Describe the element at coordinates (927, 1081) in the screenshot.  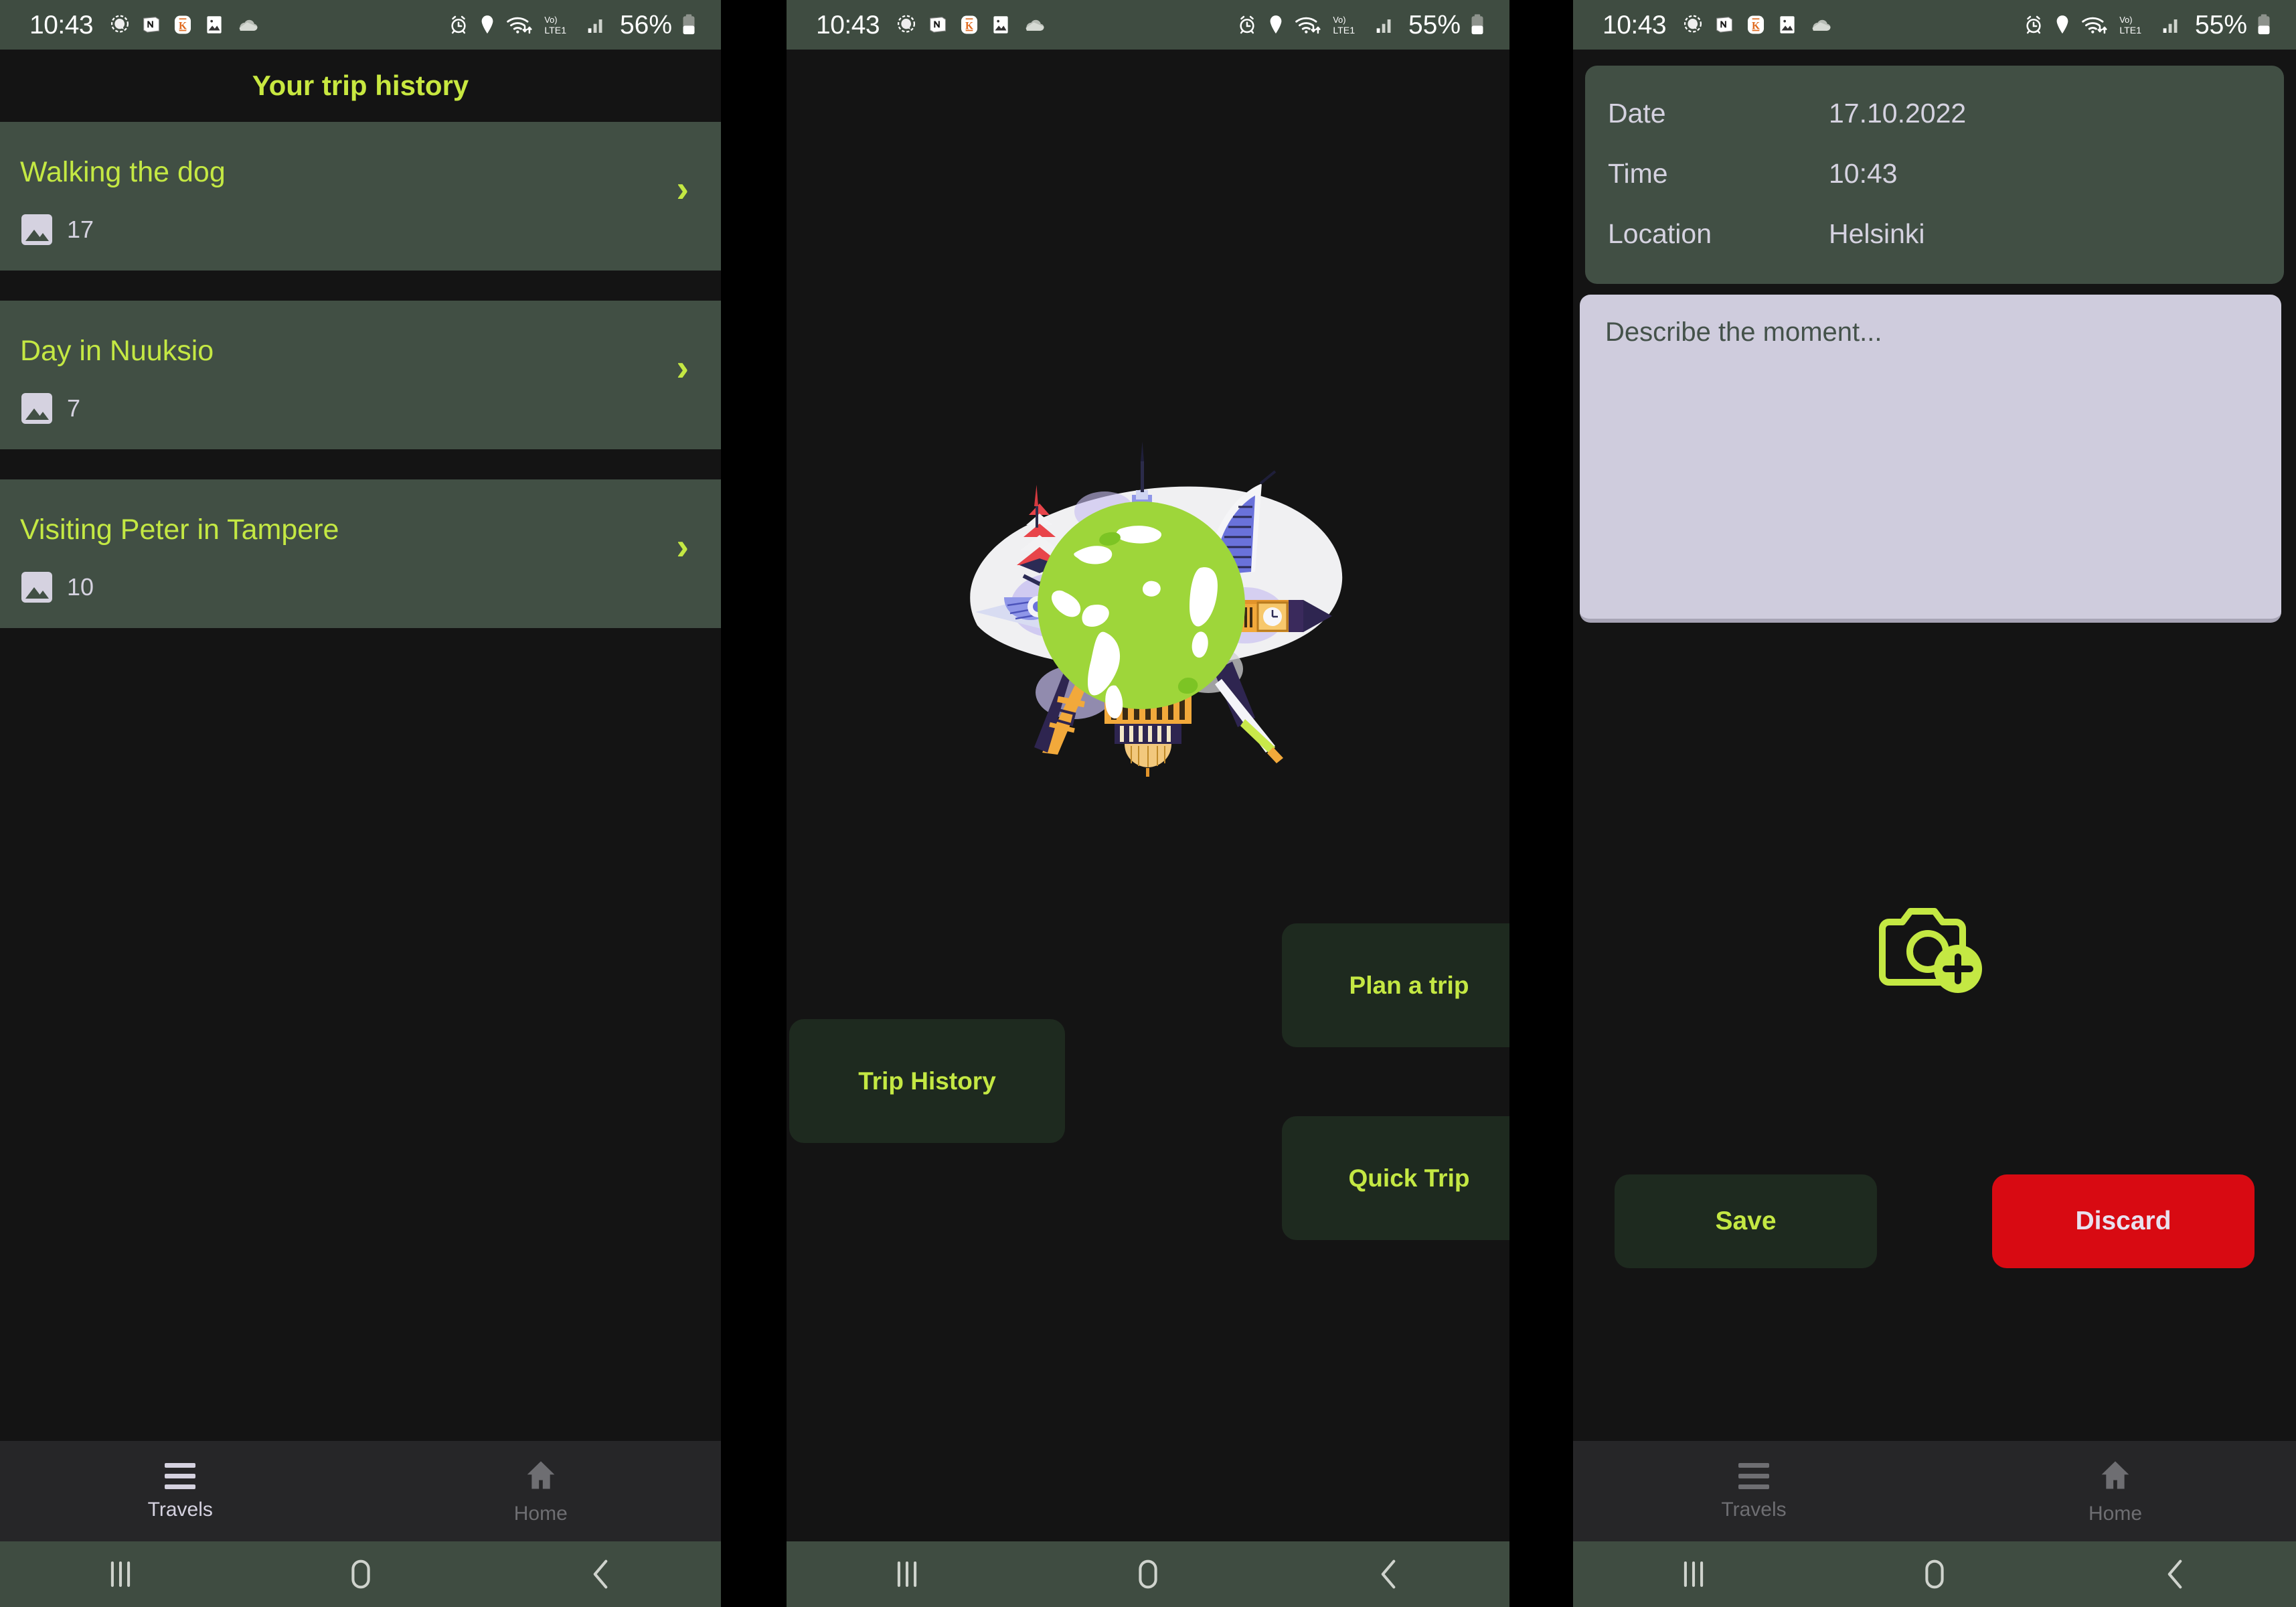
I see `trip-history-button: Trip History` at that location.